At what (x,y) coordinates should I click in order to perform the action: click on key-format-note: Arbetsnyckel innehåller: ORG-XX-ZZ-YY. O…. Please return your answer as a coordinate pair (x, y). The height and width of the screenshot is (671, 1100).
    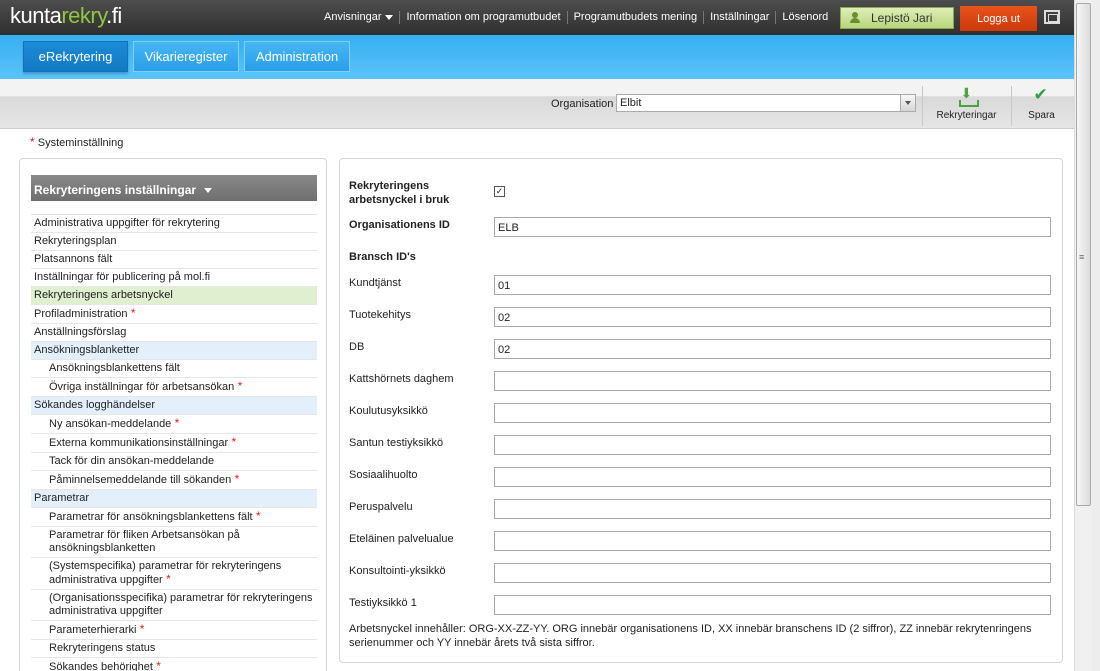
    Looking at the image, I should click on (690, 636).